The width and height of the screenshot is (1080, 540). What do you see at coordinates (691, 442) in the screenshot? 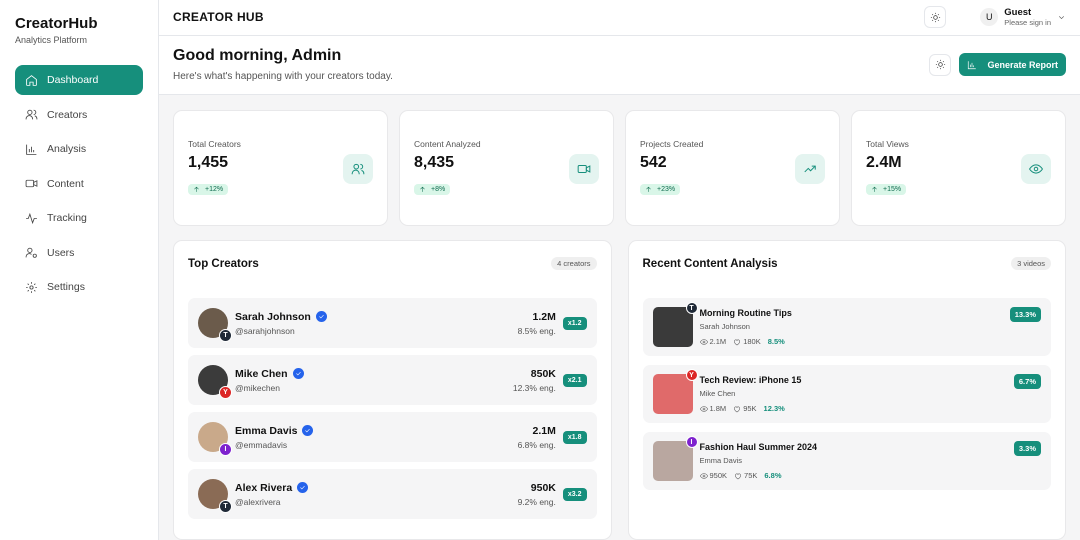
I see `platform-badge: I` at bounding box center [691, 442].